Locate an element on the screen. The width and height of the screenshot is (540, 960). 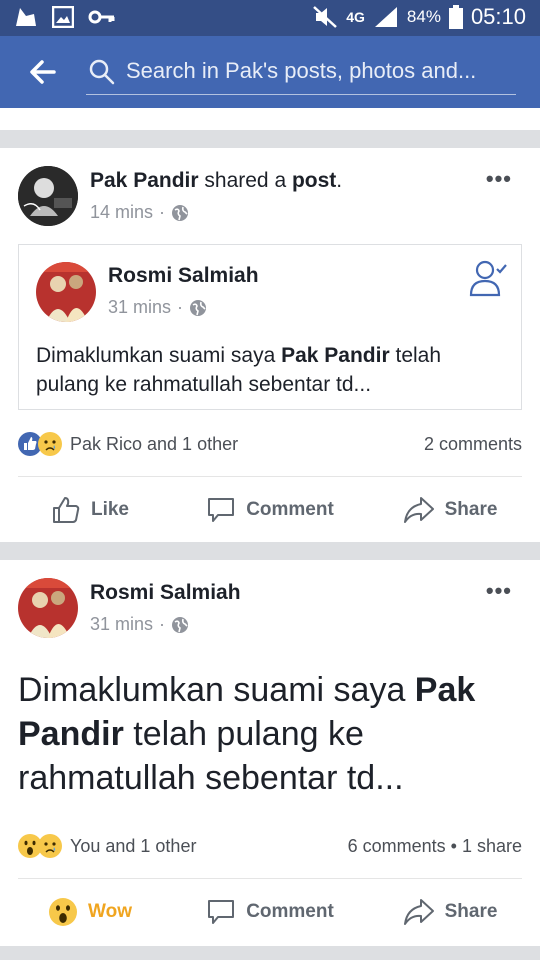
reactions-text: You and 1 other is located at coordinates (133, 845).